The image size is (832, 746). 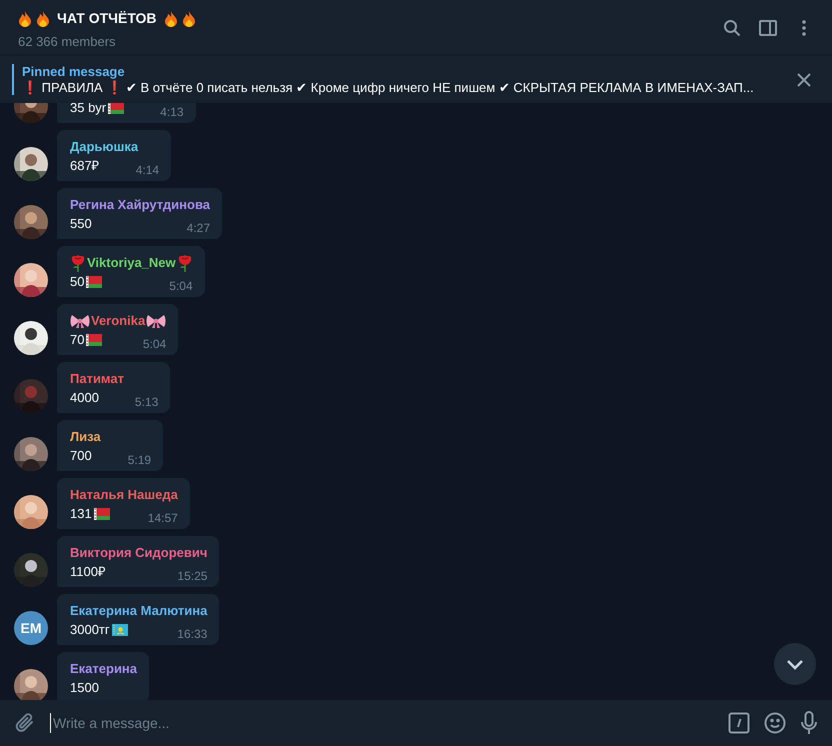 What do you see at coordinates (768, 28) in the screenshot?
I see `panel-icon` at bounding box center [768, 28].